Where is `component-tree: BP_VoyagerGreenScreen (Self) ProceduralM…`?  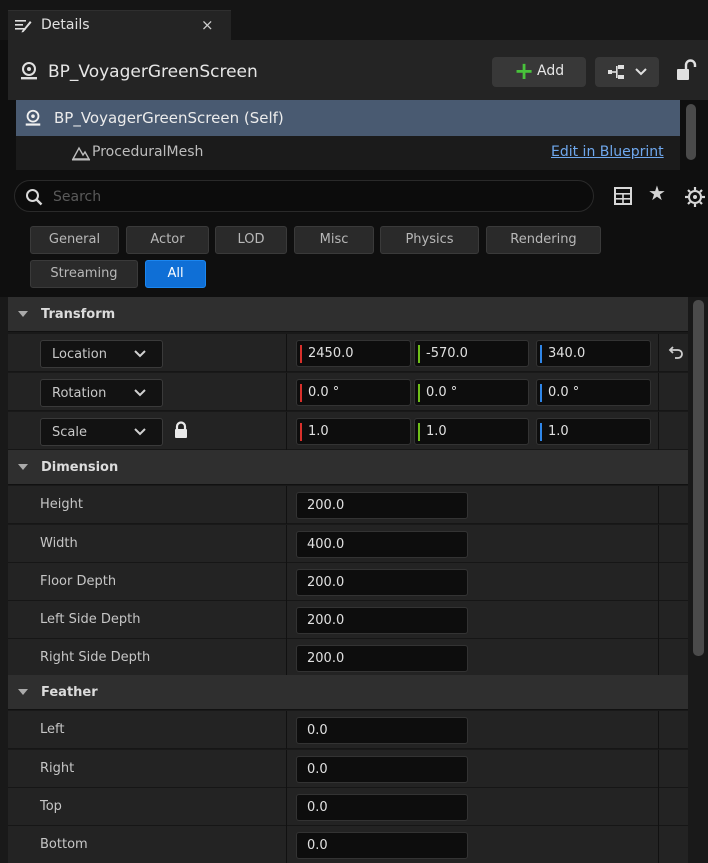
component-tree: BP_VoyagerGreenScreen (Self) ProceduralM… is located at coordinates (348, 135).